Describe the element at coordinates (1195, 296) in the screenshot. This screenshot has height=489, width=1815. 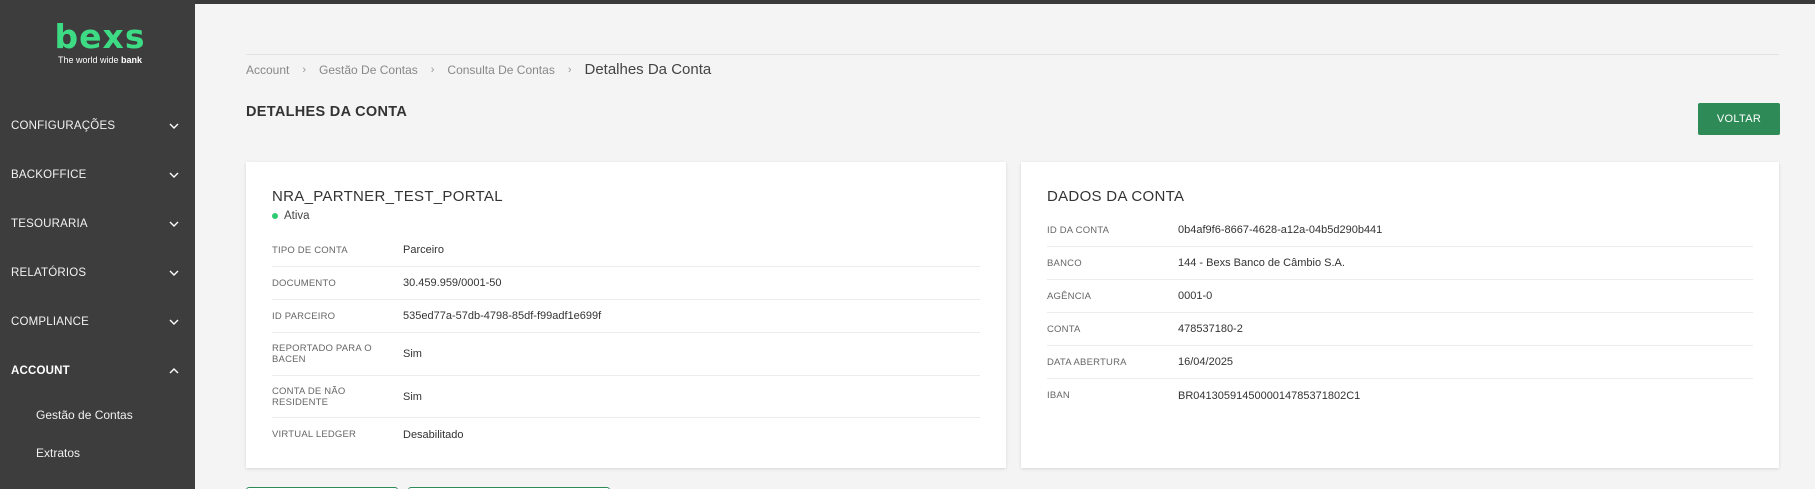
I see `detail-value: 0001-0` at that location.